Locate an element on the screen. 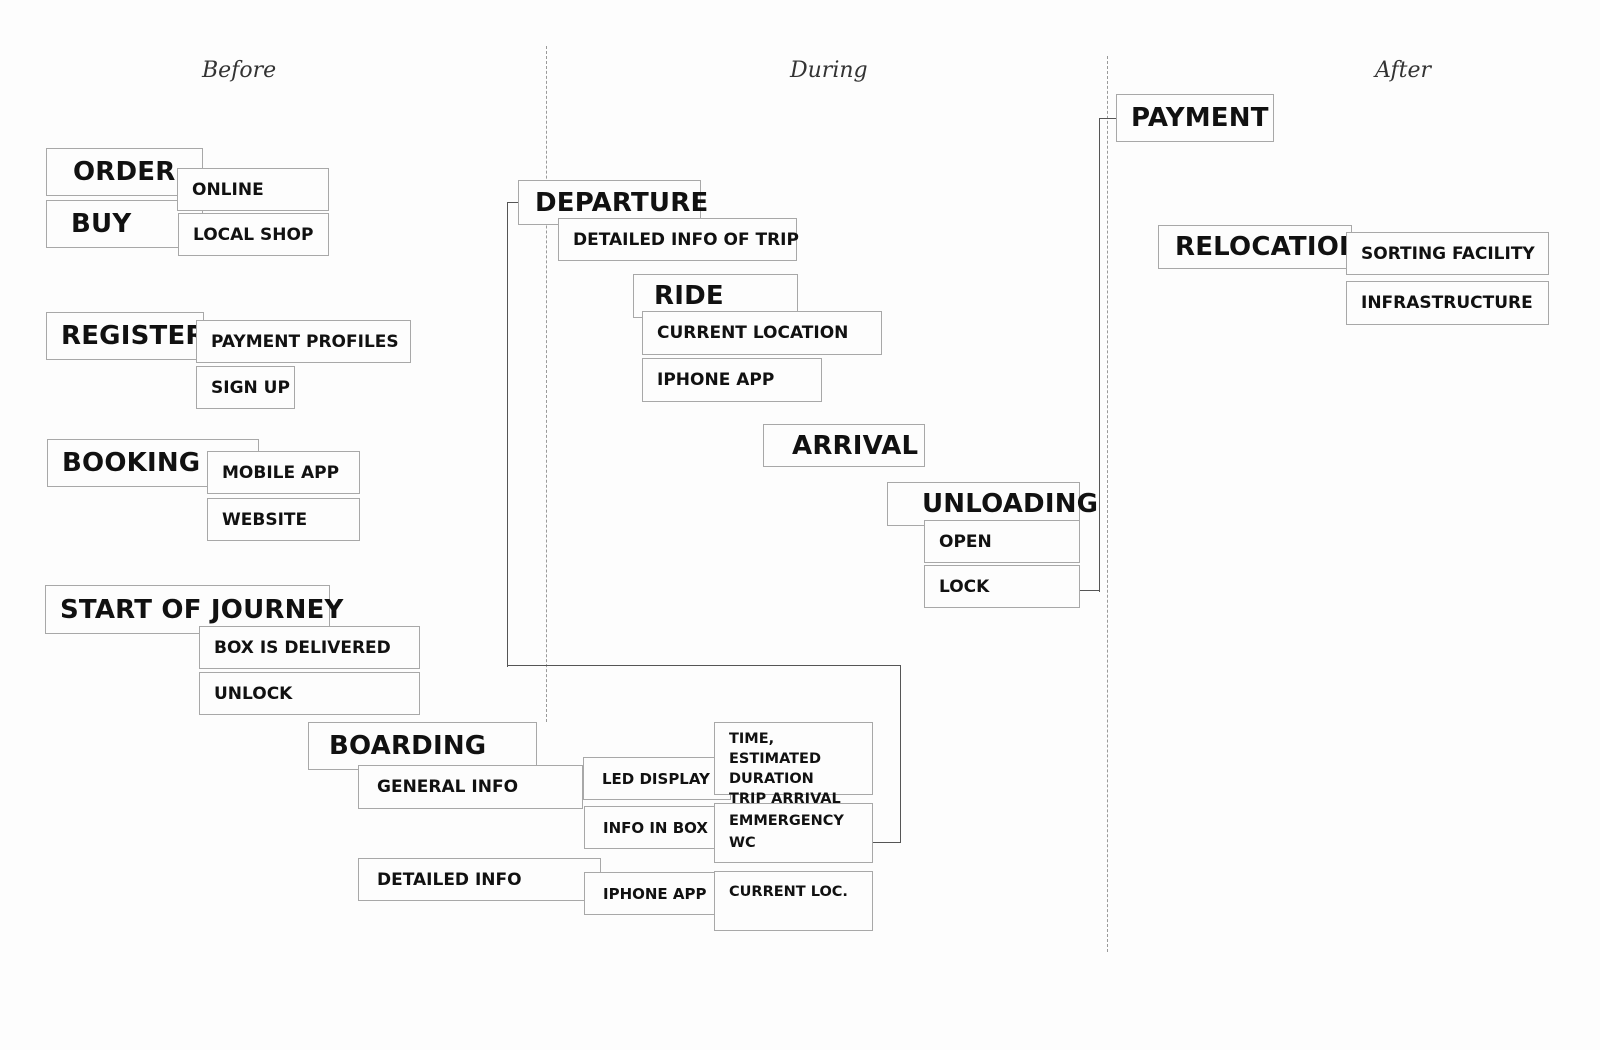 The width and height of the screenshot is (1600, 1050). node-sorting-facility-label: SORTING FACILITY is located at coordinates (1448, 253).